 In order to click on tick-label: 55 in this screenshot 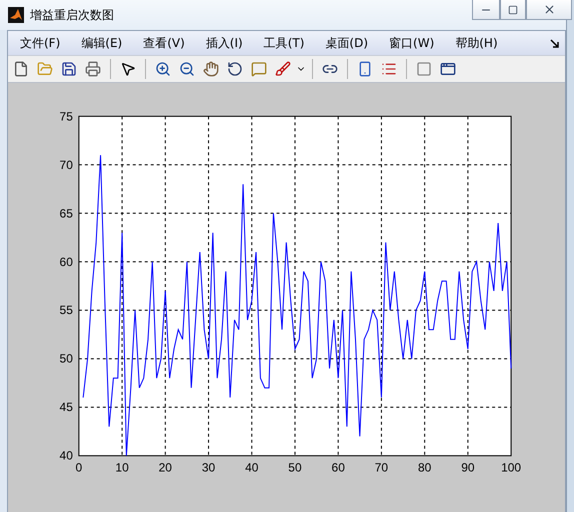, I will do `click(66, 310)`.